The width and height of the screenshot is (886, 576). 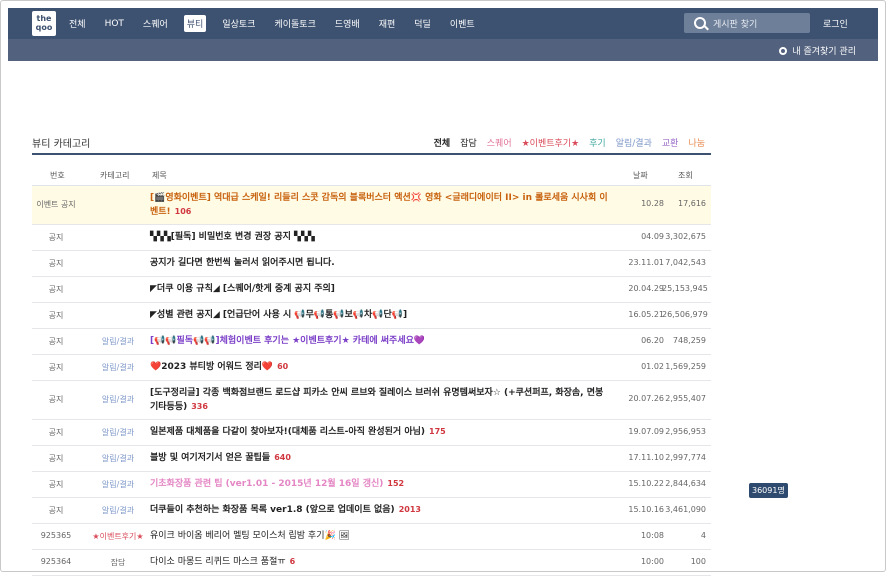 What do you see at coordinates (218, 562) in the screenshot?
I see `post-title: 다이소 마몽드 리퀴드 마스크 품절ㅠ` at bounding box center [218, 562].